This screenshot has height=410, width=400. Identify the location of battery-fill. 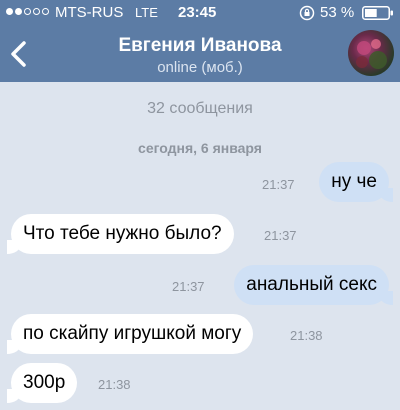
(371, 13).